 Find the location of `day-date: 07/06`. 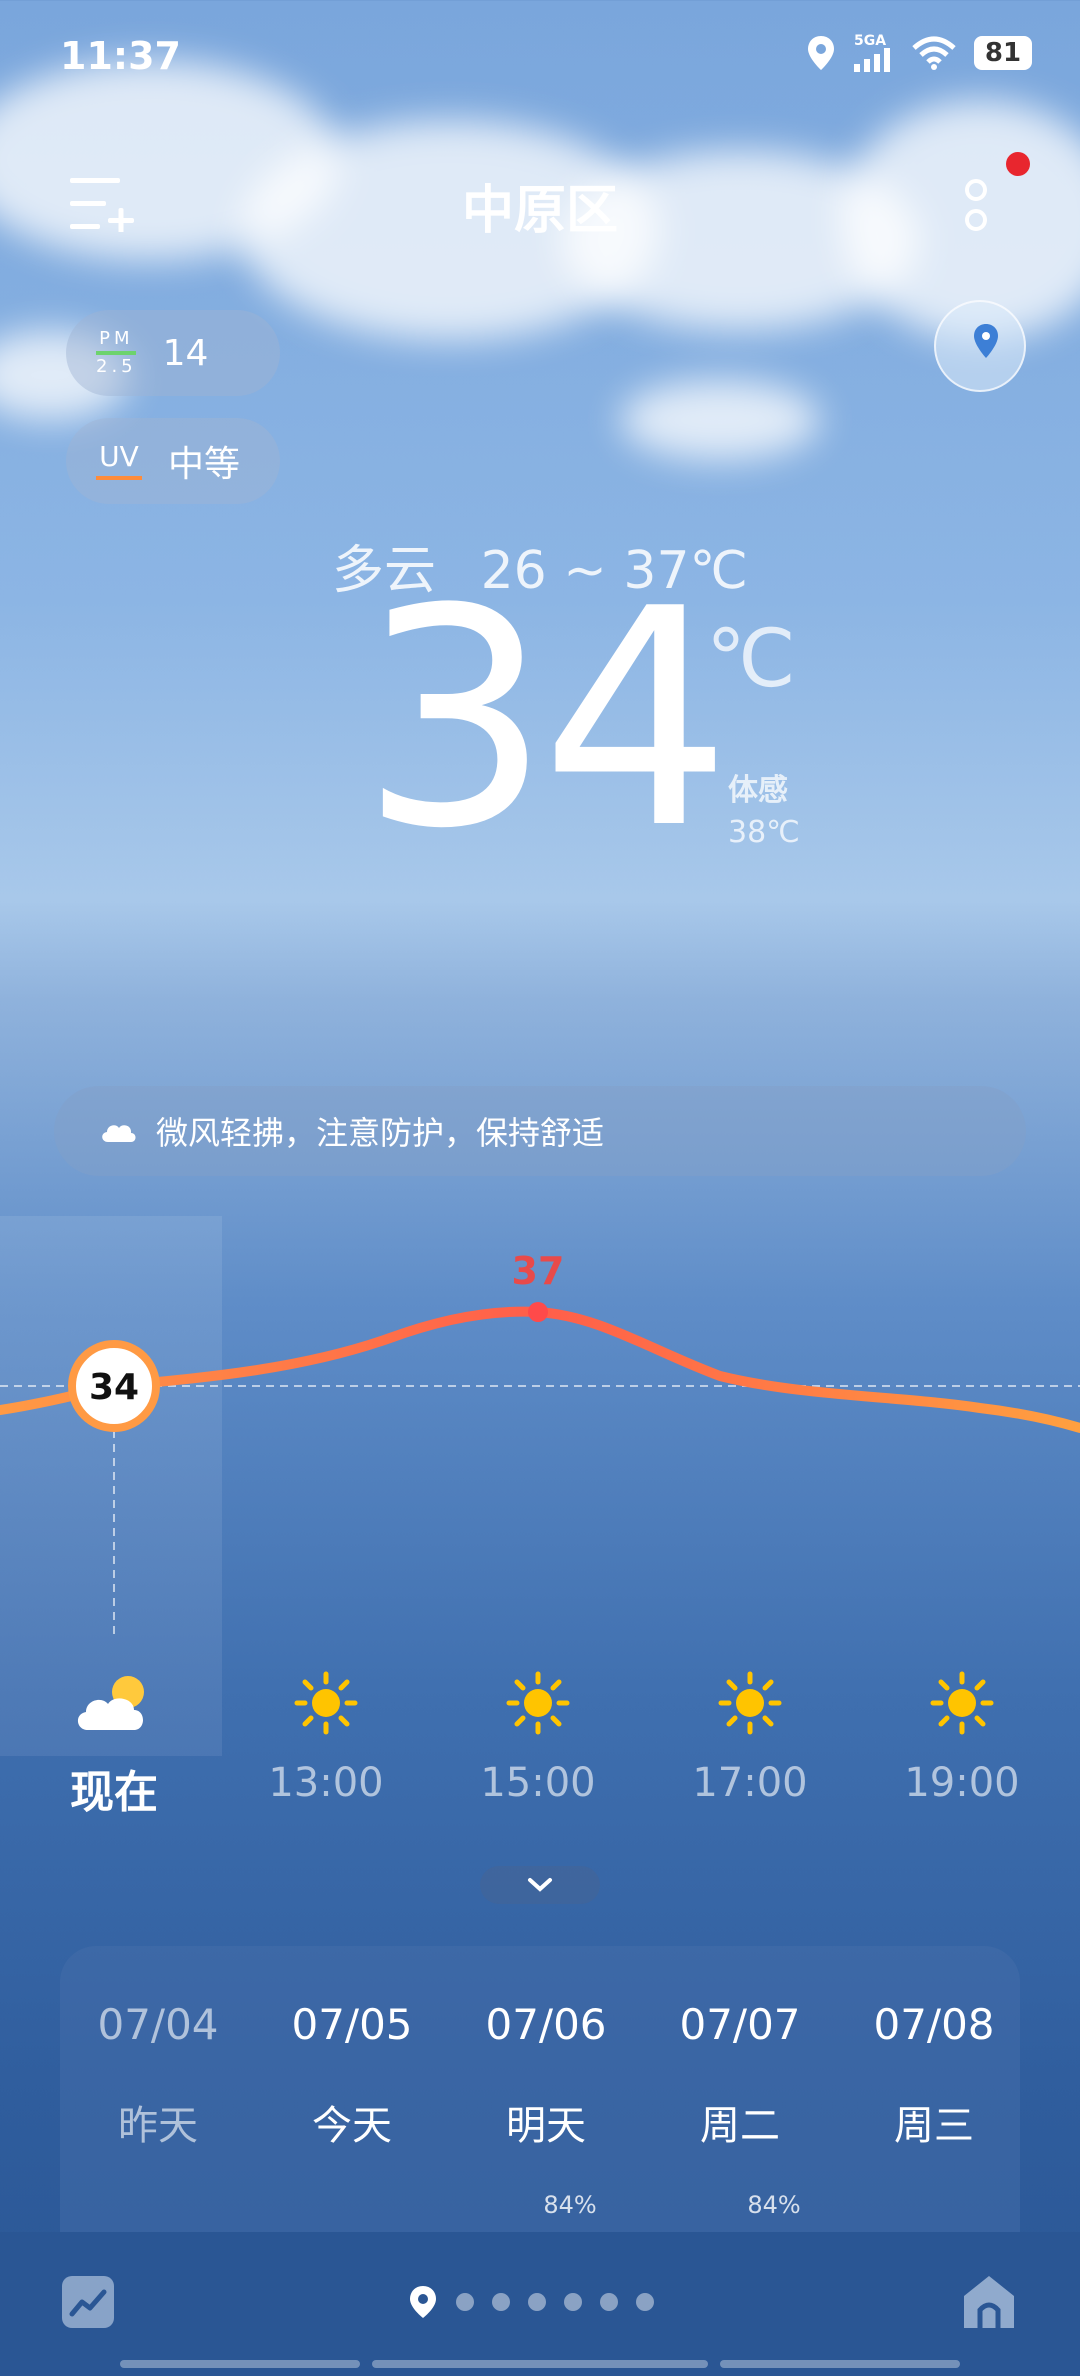

day-date: 07/06 is located at coordinates (546, 2024).